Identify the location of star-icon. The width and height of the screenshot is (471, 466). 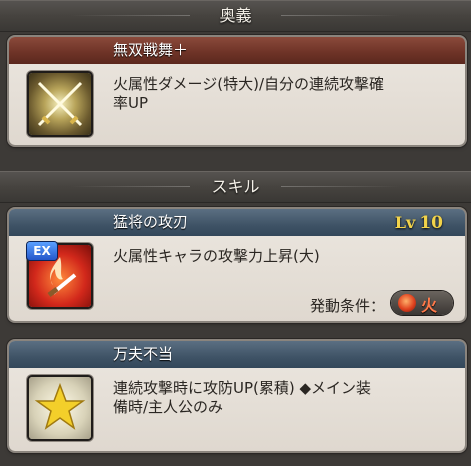
(60, 408).